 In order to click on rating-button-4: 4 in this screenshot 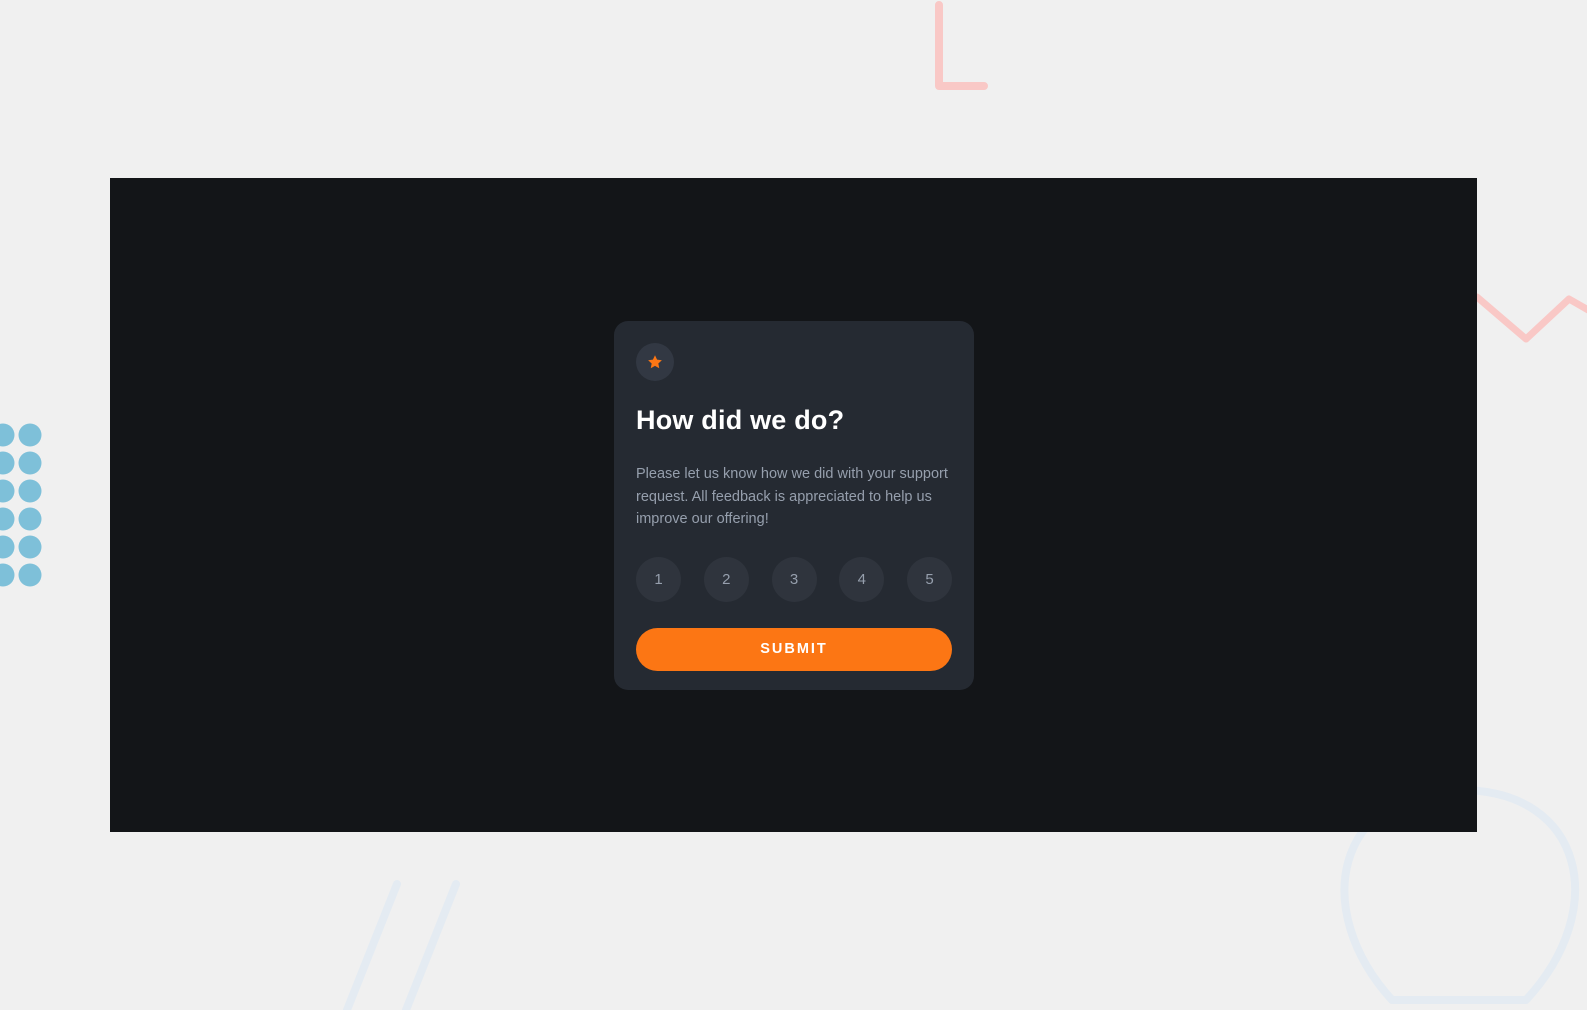, I will do `click(862, 579)`.